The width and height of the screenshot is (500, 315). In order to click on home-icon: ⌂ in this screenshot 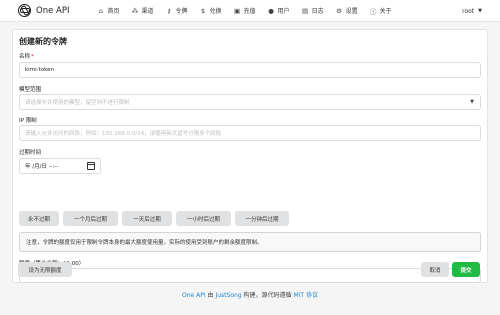, I will do `click(101, 10)`.